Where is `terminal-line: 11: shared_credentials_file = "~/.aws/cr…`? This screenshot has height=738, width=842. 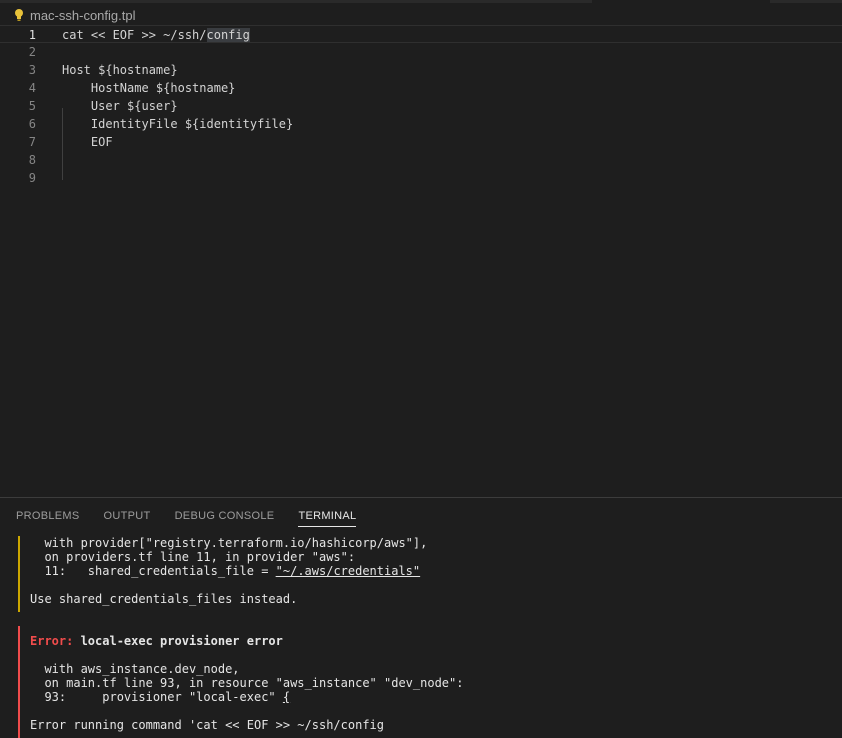 terminal-line: 11: shared_credentials_file = "~/.aws/cr… is located at coordinates (225, 571).